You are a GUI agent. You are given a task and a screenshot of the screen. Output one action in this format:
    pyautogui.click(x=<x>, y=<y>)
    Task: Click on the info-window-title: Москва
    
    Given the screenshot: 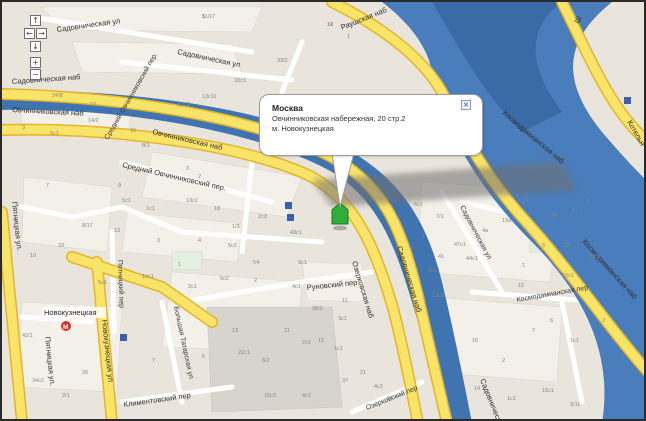 What is the action you would take?
    pyautogui.click(x=287, y=108)
    